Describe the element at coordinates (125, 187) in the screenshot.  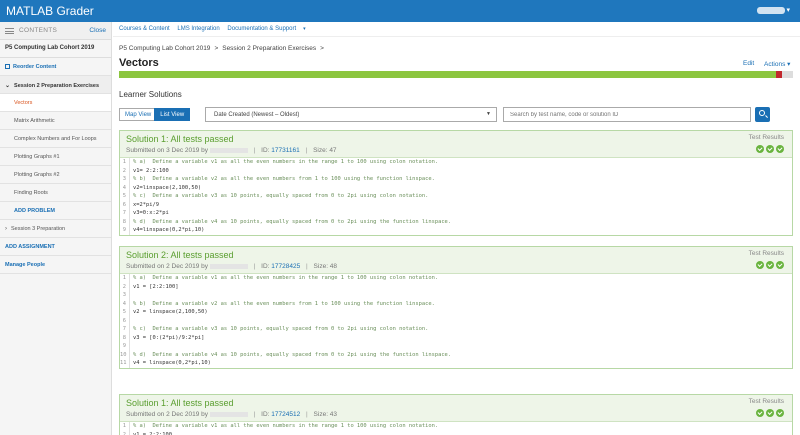
I see `line-number: 4` at that location.